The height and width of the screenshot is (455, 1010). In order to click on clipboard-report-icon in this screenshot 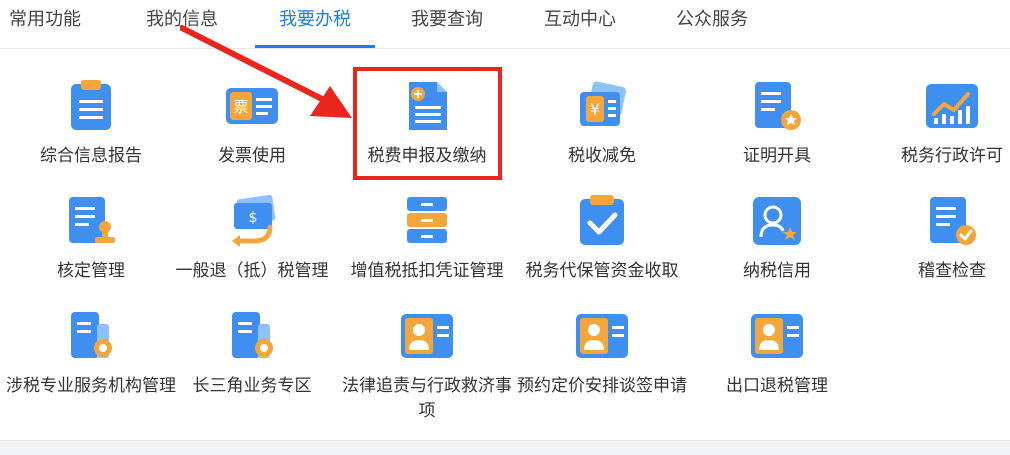, I will do `click(91, 105)`.